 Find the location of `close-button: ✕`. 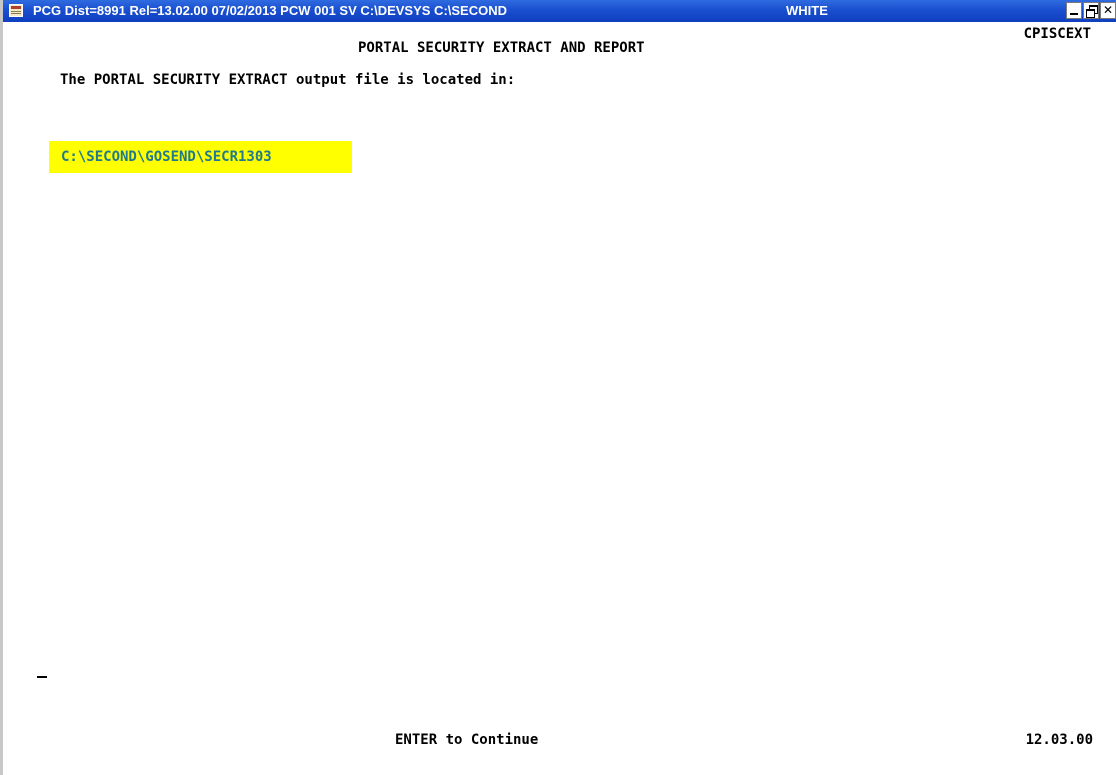

close-button: ✕ is located at coordinates (1108, 10).